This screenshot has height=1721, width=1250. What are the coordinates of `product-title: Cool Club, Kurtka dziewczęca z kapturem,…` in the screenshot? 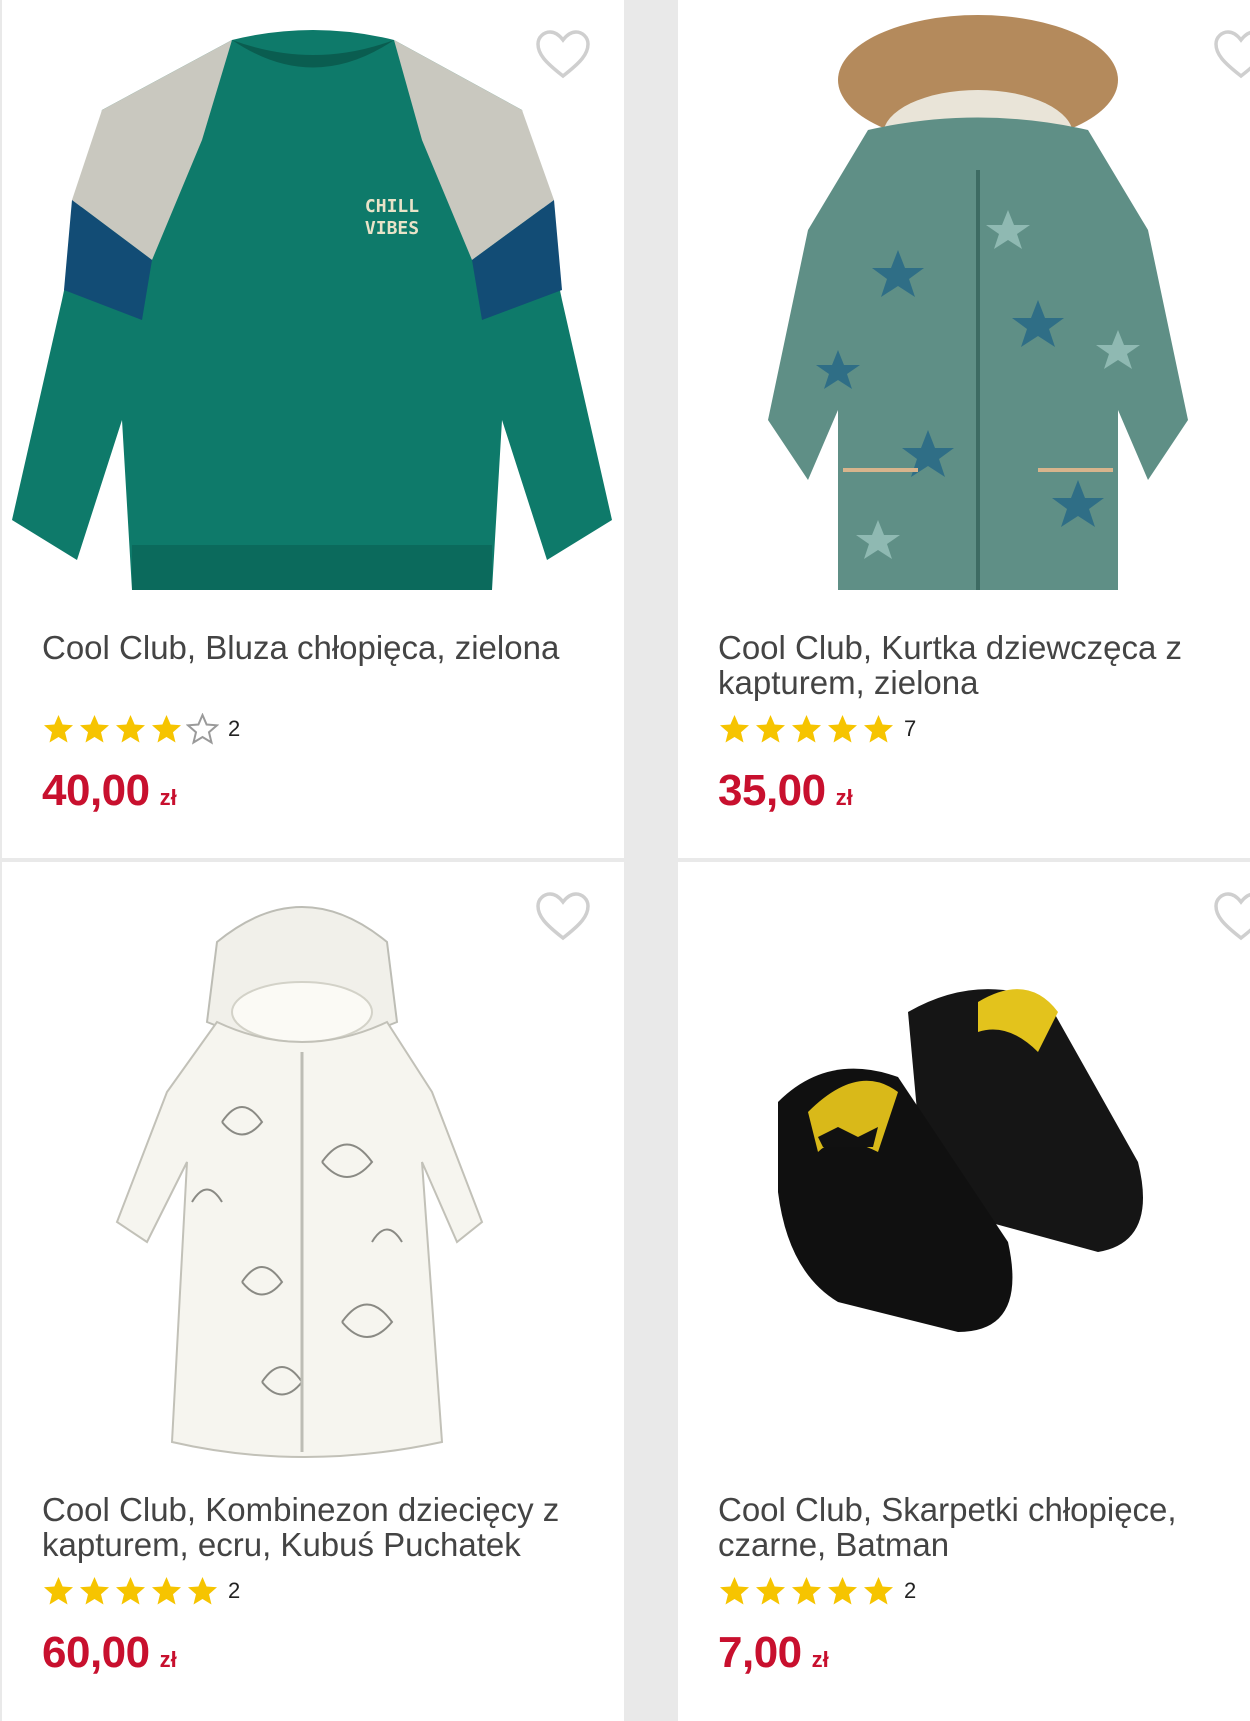 It's located at (973, 665).